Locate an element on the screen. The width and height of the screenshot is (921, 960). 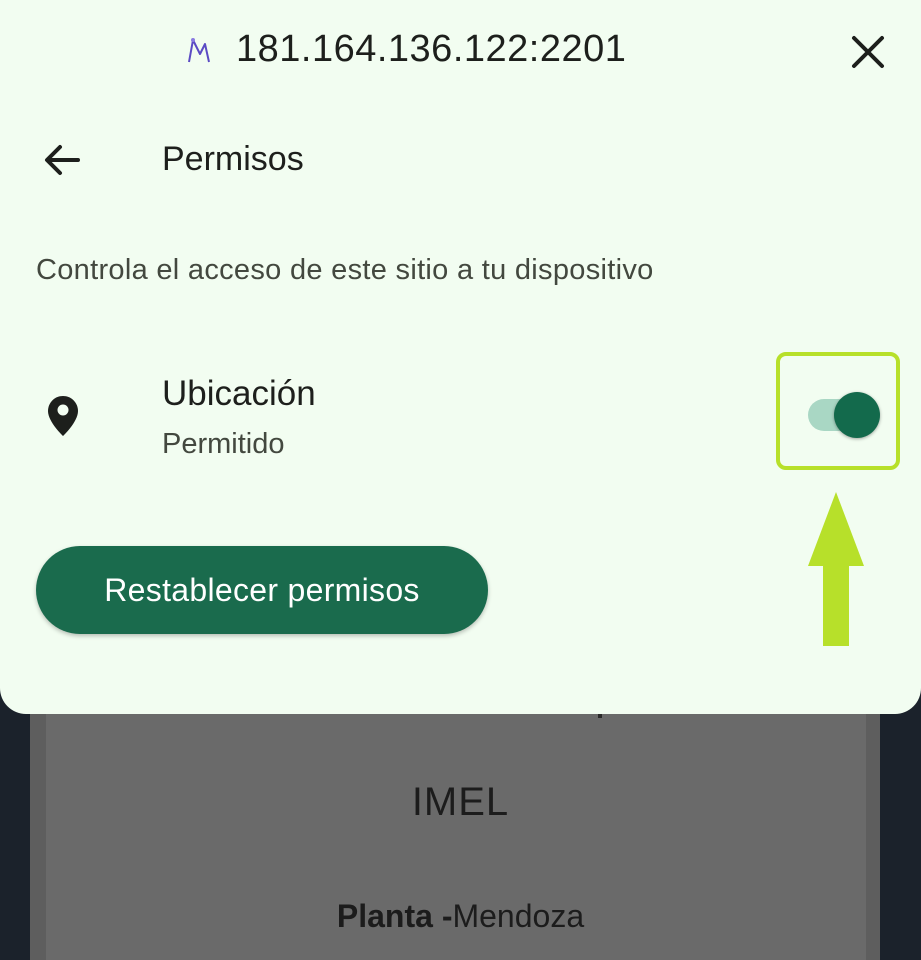
background-page-title: IMEL is located at coordinates (460, 802).